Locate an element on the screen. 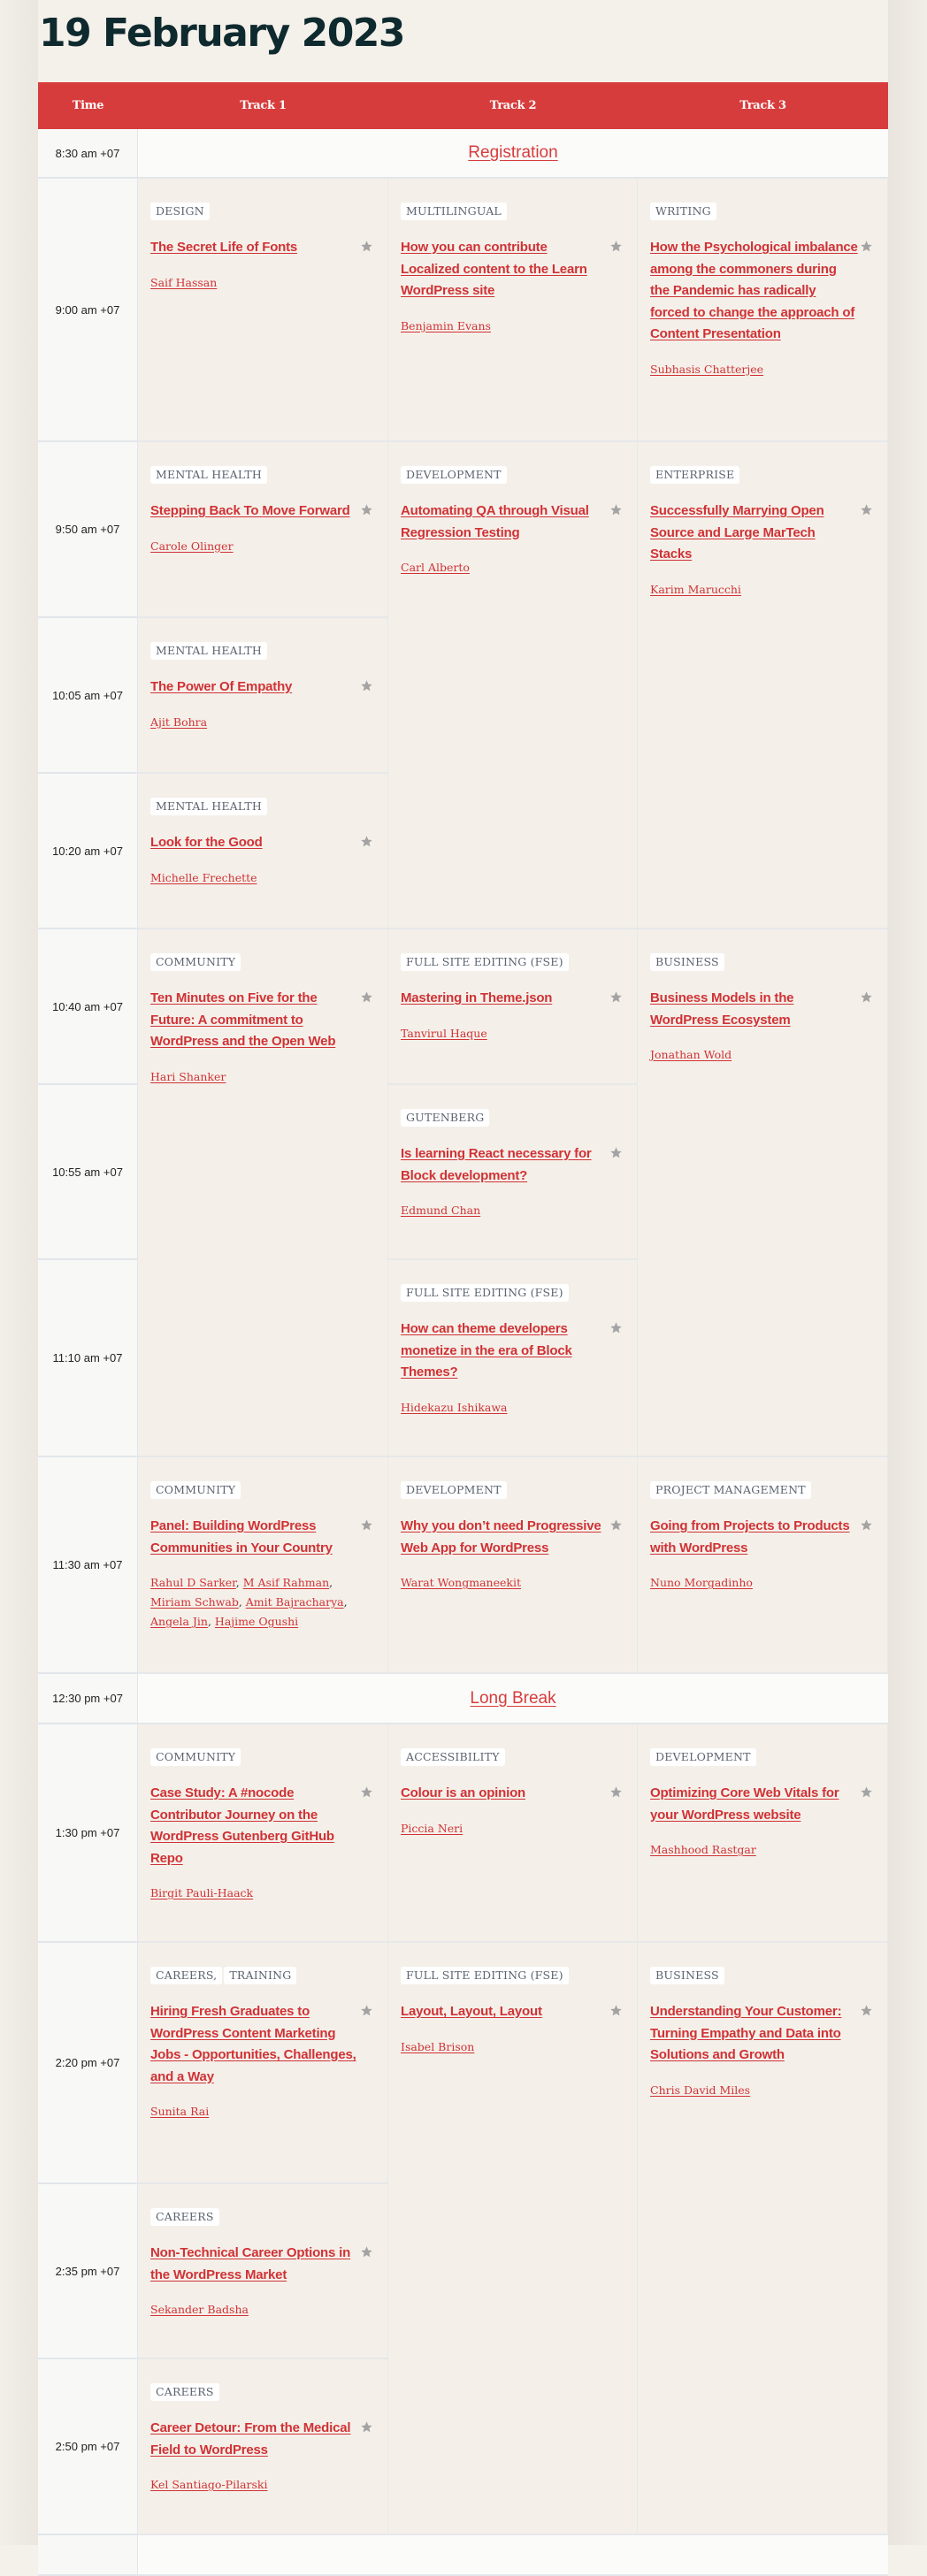 The width and height of the screenshot is (927, 2576). speaker-link: Rahul D Sarker is located at coordinates (193, 1582).